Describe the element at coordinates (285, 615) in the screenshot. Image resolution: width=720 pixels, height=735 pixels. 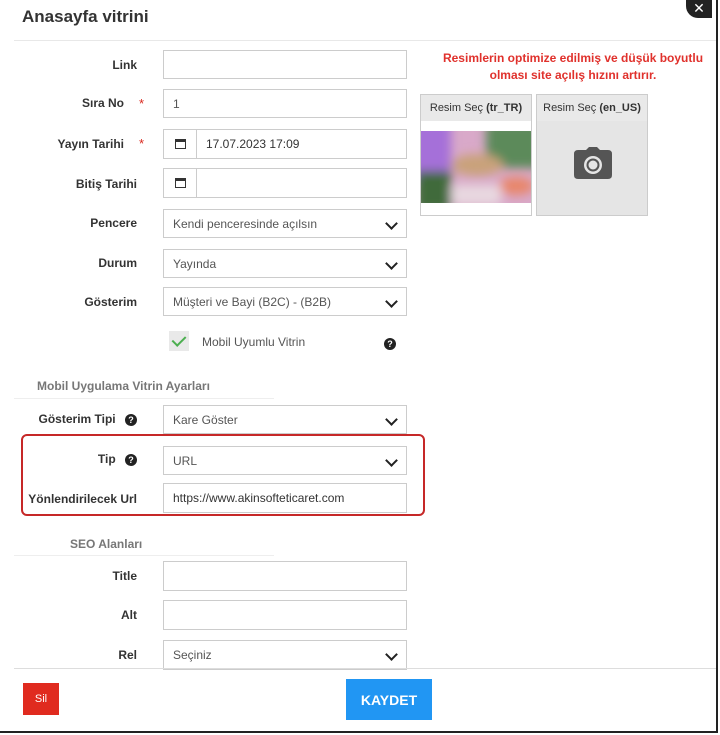
I see `alt-input` at that location.